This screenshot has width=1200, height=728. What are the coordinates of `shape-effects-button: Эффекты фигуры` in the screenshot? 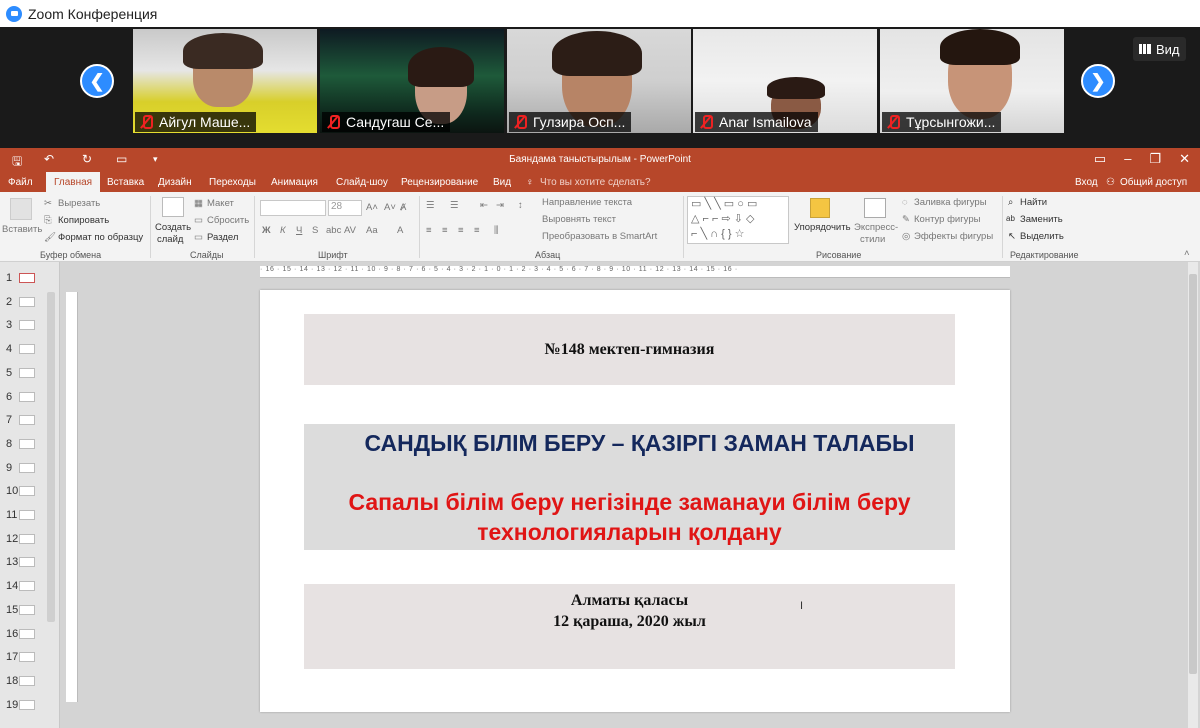 It's located at (953, 236).